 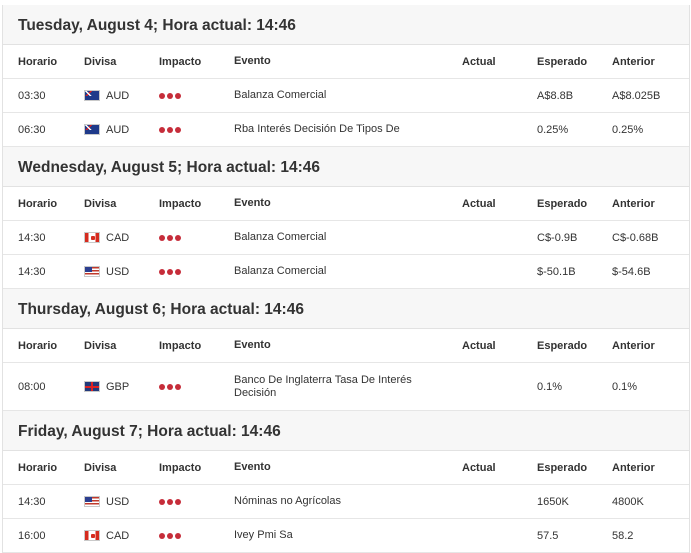 I want to click on event-previous: C$-0.68B, so click(x=635, y=237).